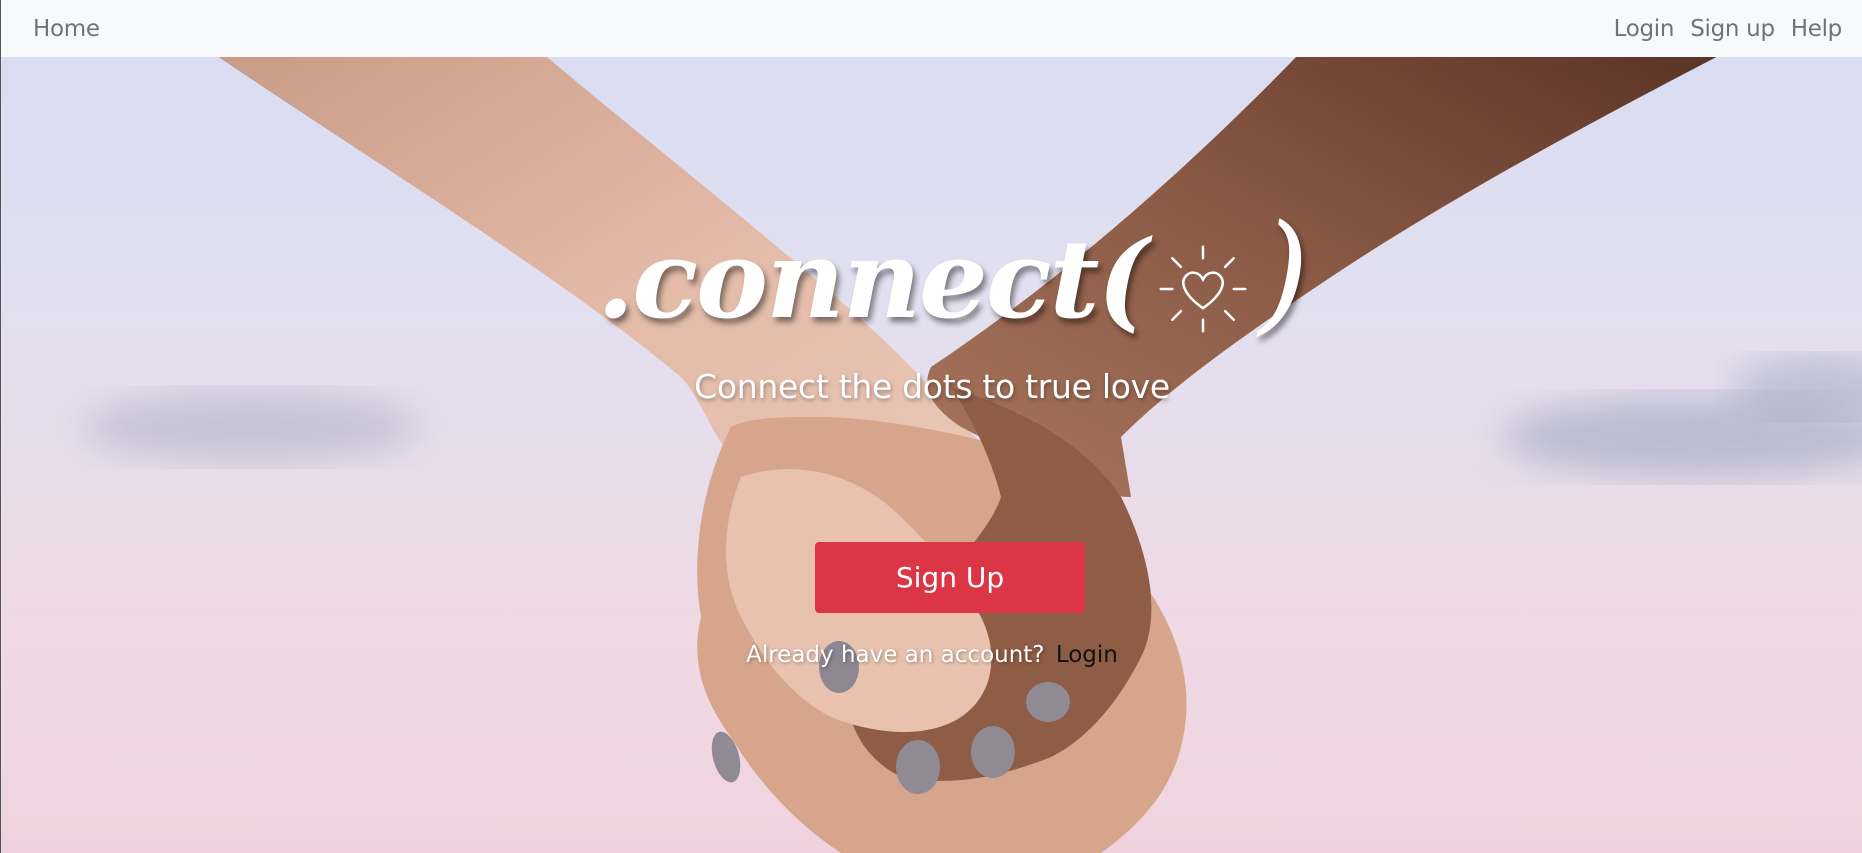 The width and height of the screenshot is (1862, 853). I want to click on nav-signup-link: Sign up, so click(1732, 29).